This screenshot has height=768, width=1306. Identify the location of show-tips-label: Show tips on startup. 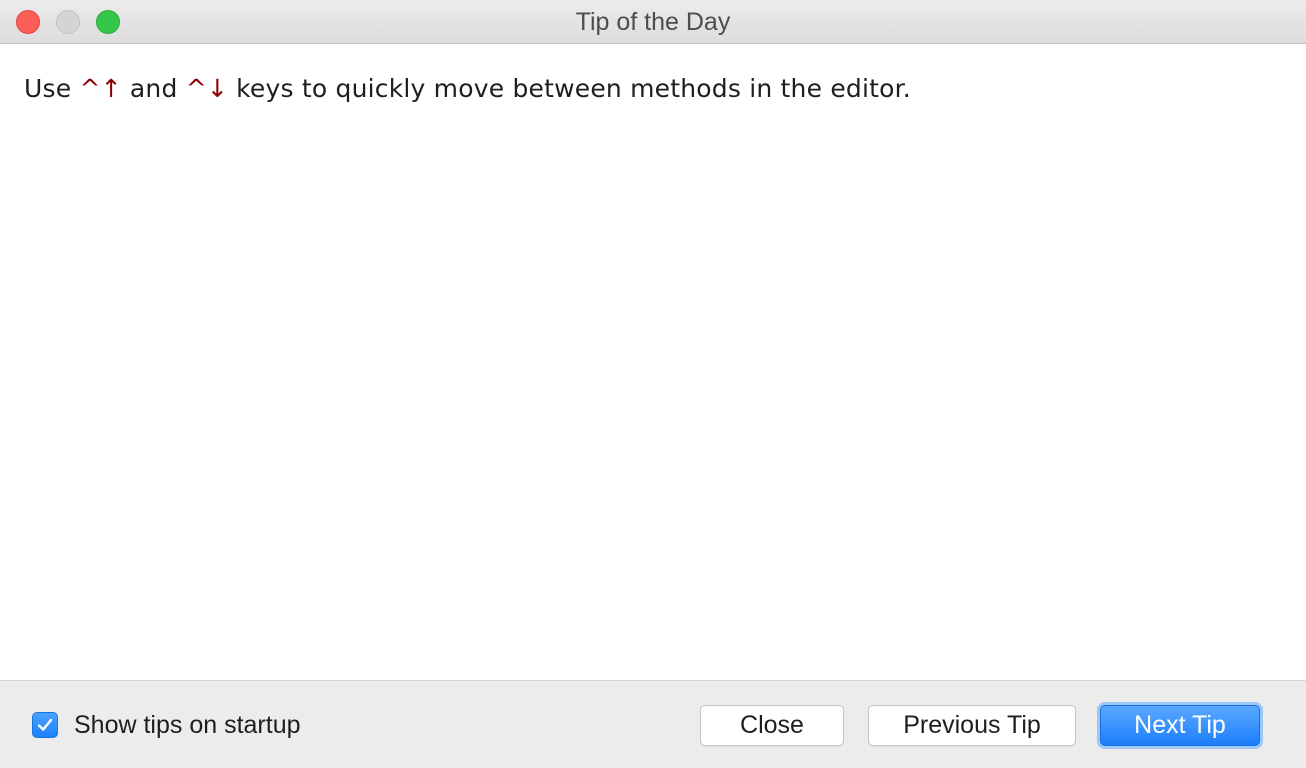
(187, 725).